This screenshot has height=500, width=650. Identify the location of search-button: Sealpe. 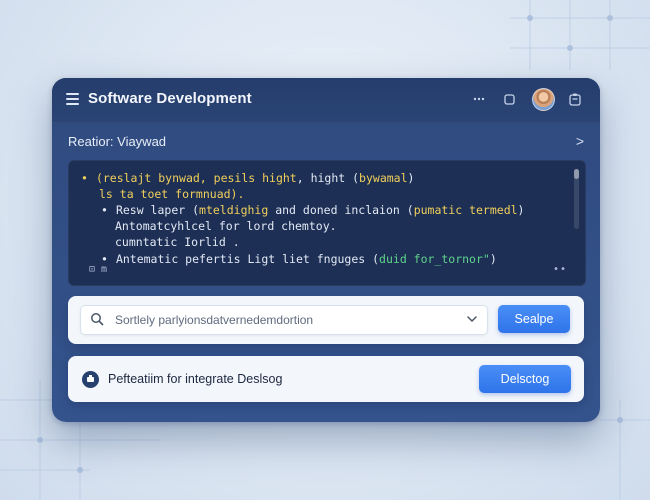
(534, 319).